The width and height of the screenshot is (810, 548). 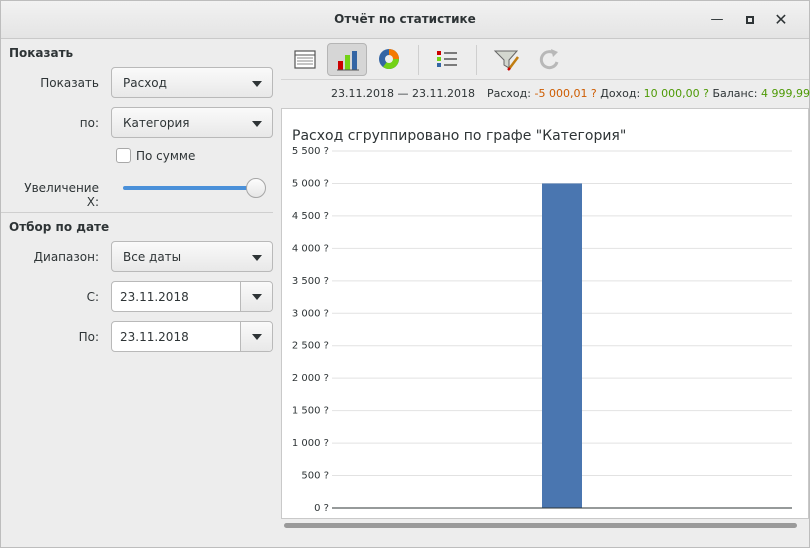 I want to click on y-tick-label: 500 ?, so click(x=315, y=476).